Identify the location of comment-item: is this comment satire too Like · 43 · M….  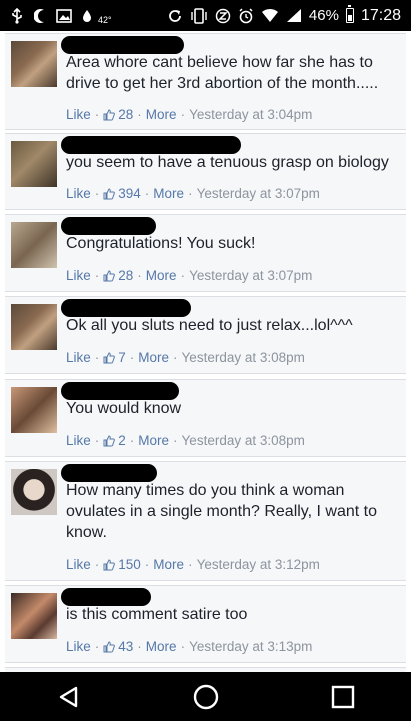
(205, 624).